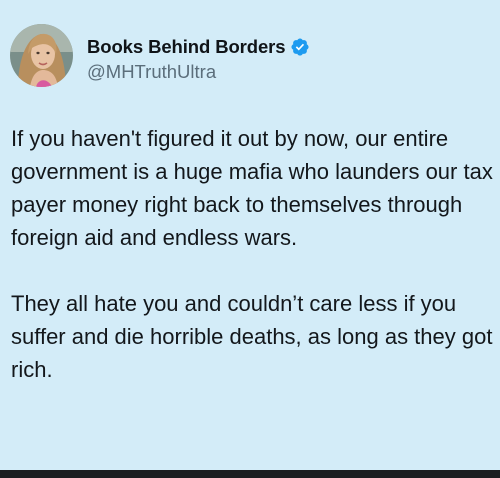 The width and height of the screenshot is (500, 478). Describe the element at coordinates (186, 47) in the screenshot. I see `author-display-name: Books Behind Borders` at that location.